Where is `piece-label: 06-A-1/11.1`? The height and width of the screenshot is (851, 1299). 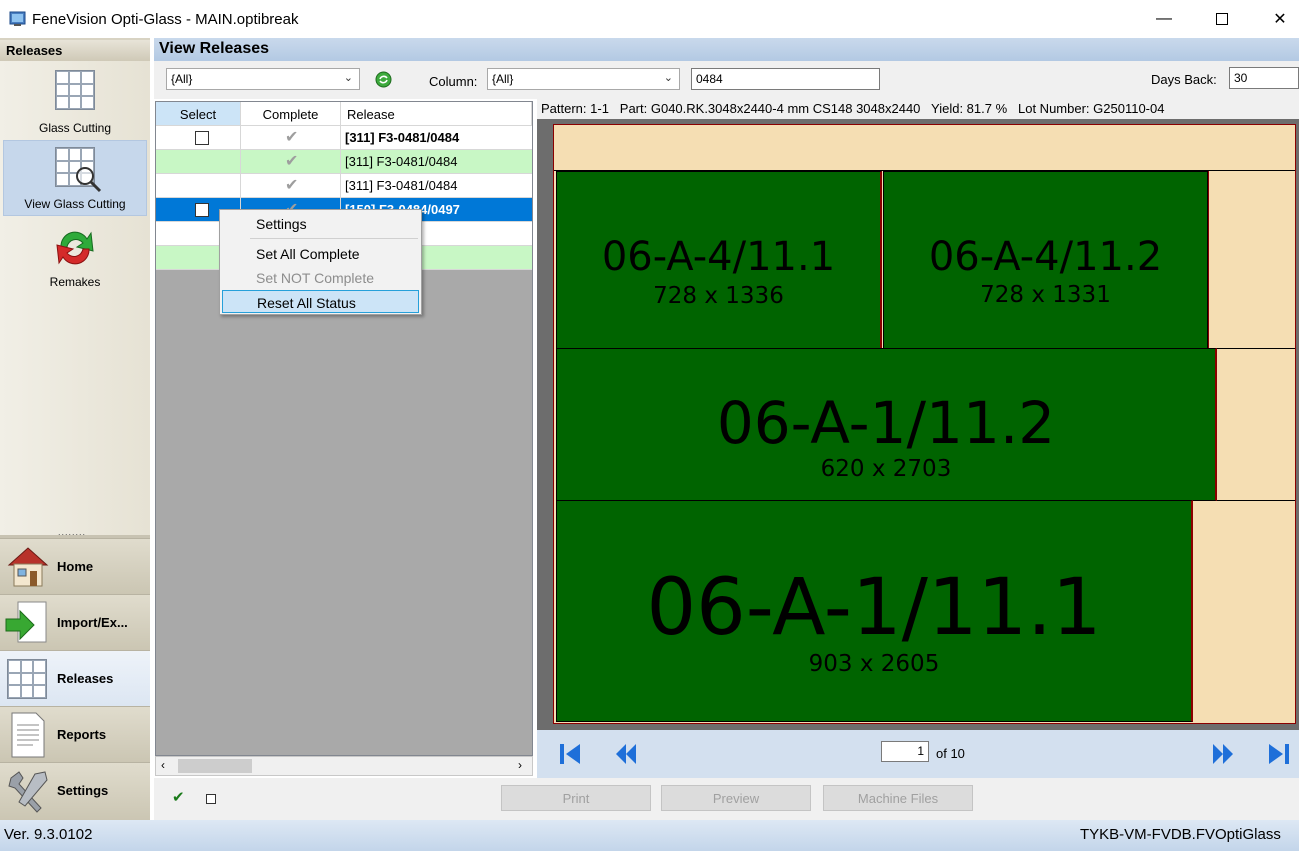
piece-label: 06-A-1/11.1 is located at coordinates (874, 608).